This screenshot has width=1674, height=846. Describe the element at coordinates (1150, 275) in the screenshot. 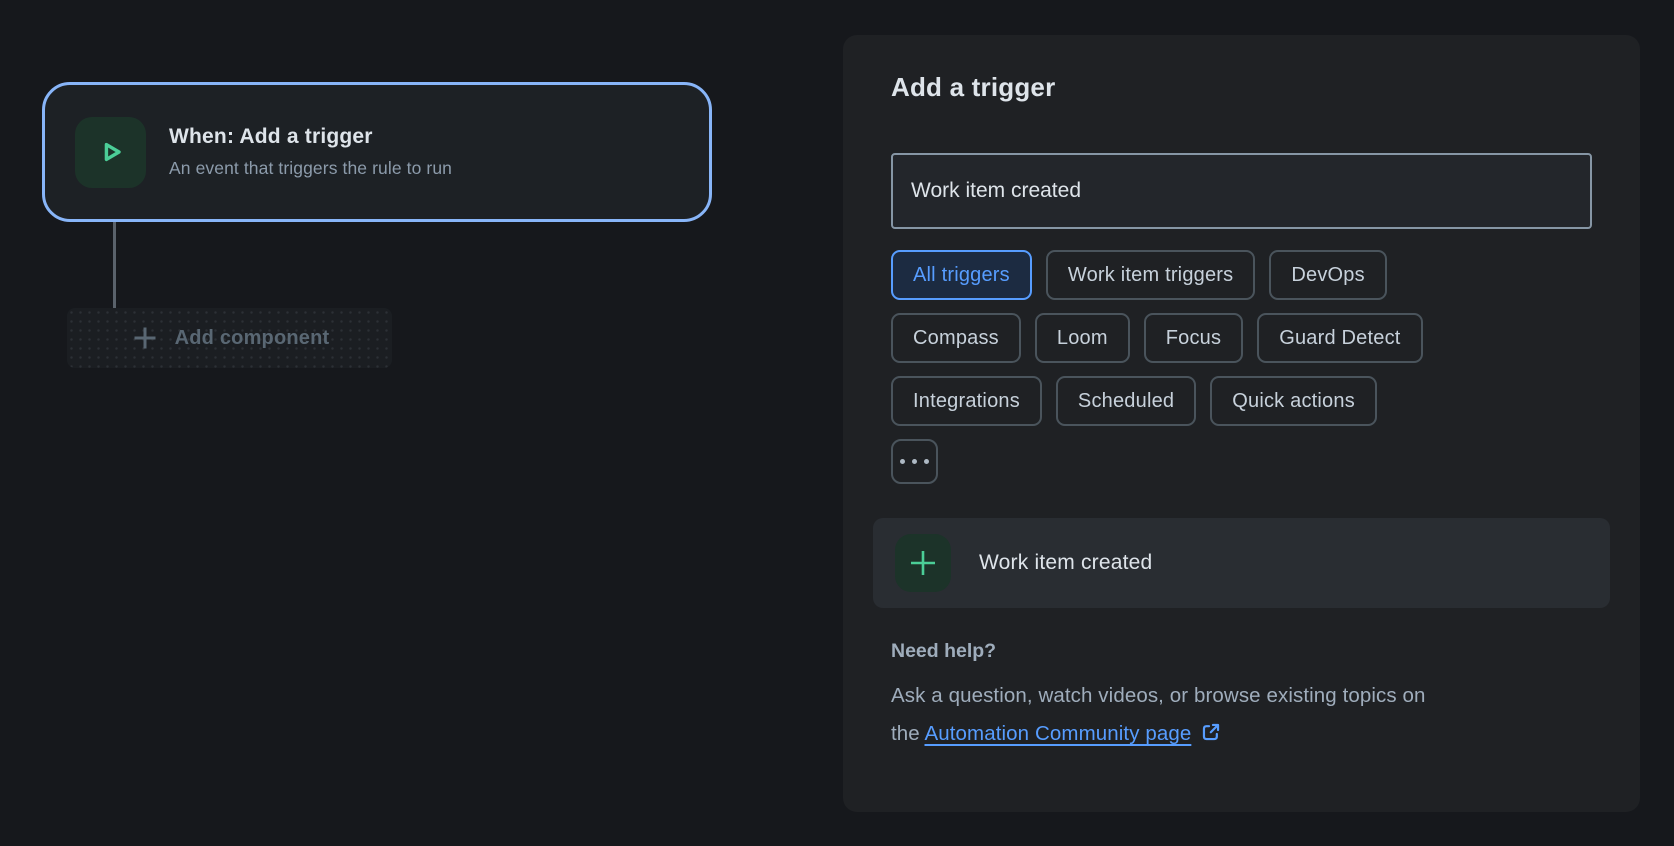

I see `filter-chip-work-item-triggers: Work item triggers` at that location.